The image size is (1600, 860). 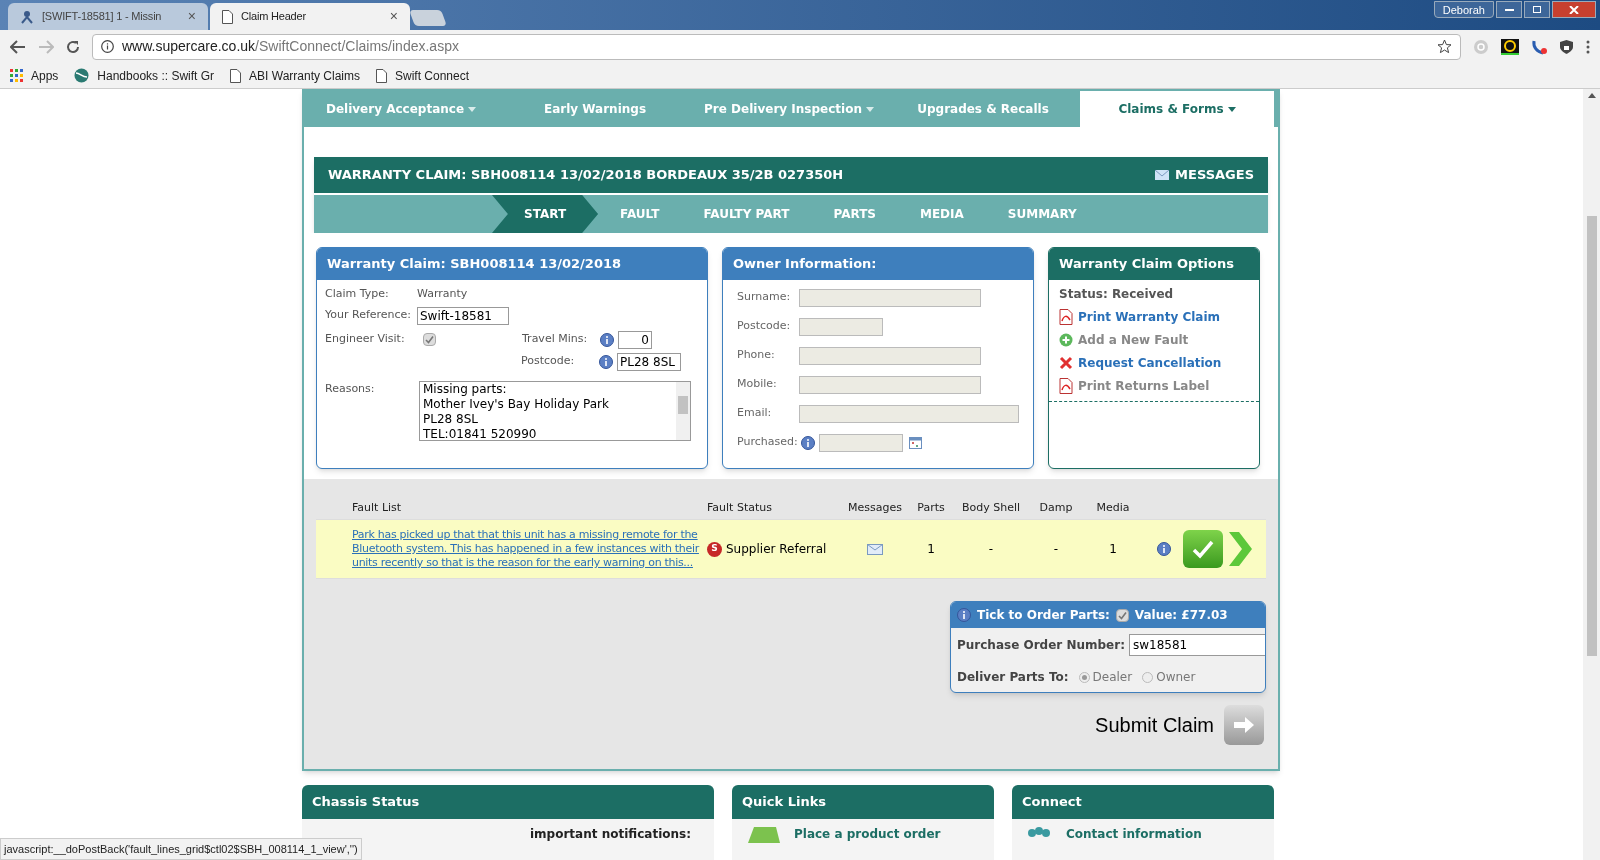 I want to click on field-label: Claim Type:, so click(x=357, y=294).